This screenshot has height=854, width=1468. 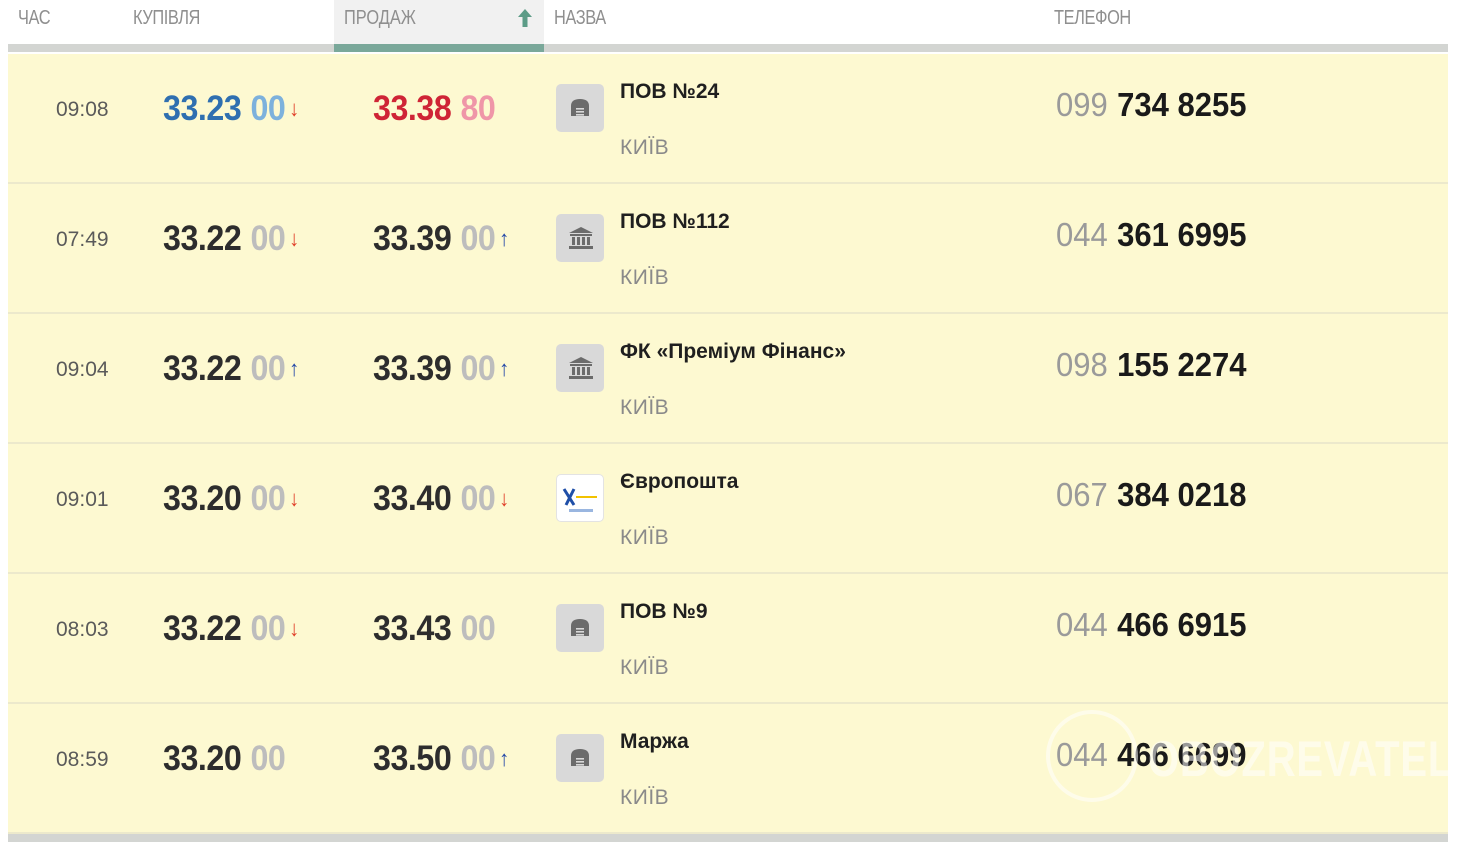 I want to click on sell-rate: 33.39 00 ↑, so click(x=441, y=369).